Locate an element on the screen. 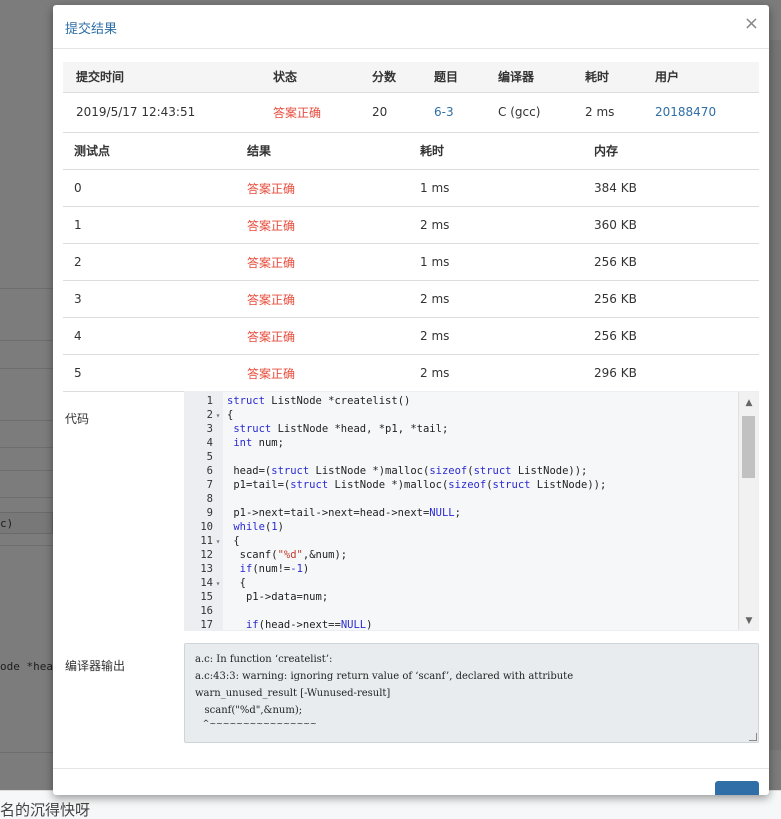  code-line: 11 ▾ { is located at coordinates (462, 541).